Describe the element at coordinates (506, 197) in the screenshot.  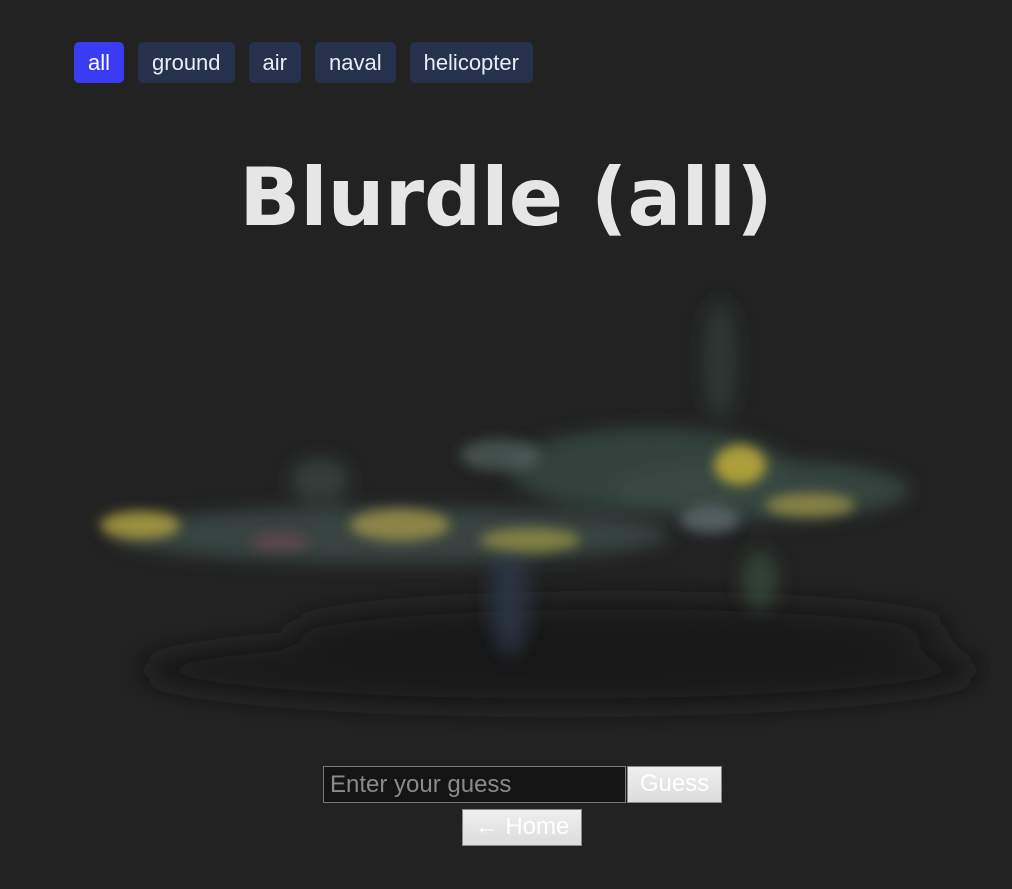
I see `page-title: Blurdle (all)` at that location.